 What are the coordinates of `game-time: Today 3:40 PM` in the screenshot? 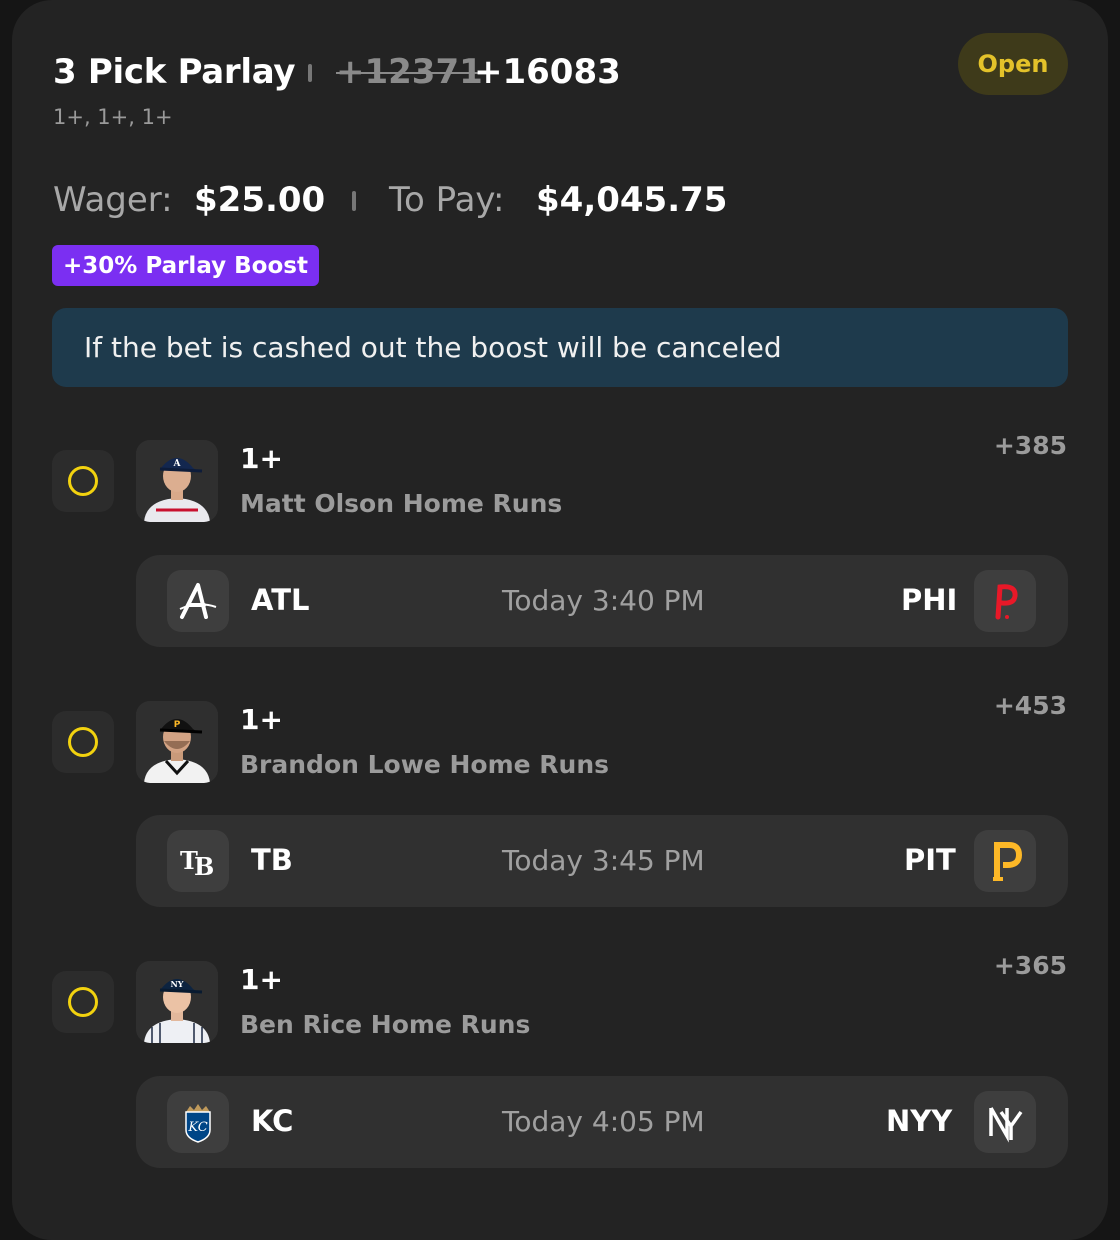 It's located at (603, 600).